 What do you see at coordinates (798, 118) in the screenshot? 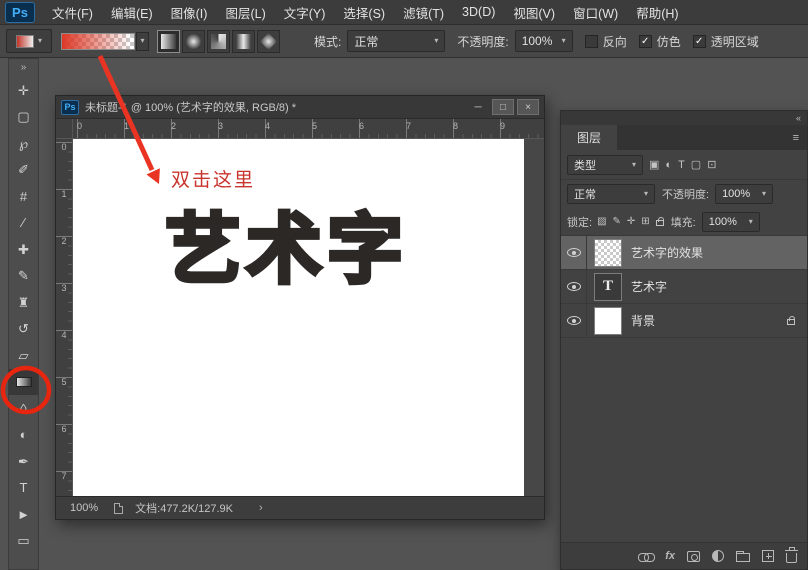
I see `collapse-panels-icon: «` at bounding box center [798, 118].